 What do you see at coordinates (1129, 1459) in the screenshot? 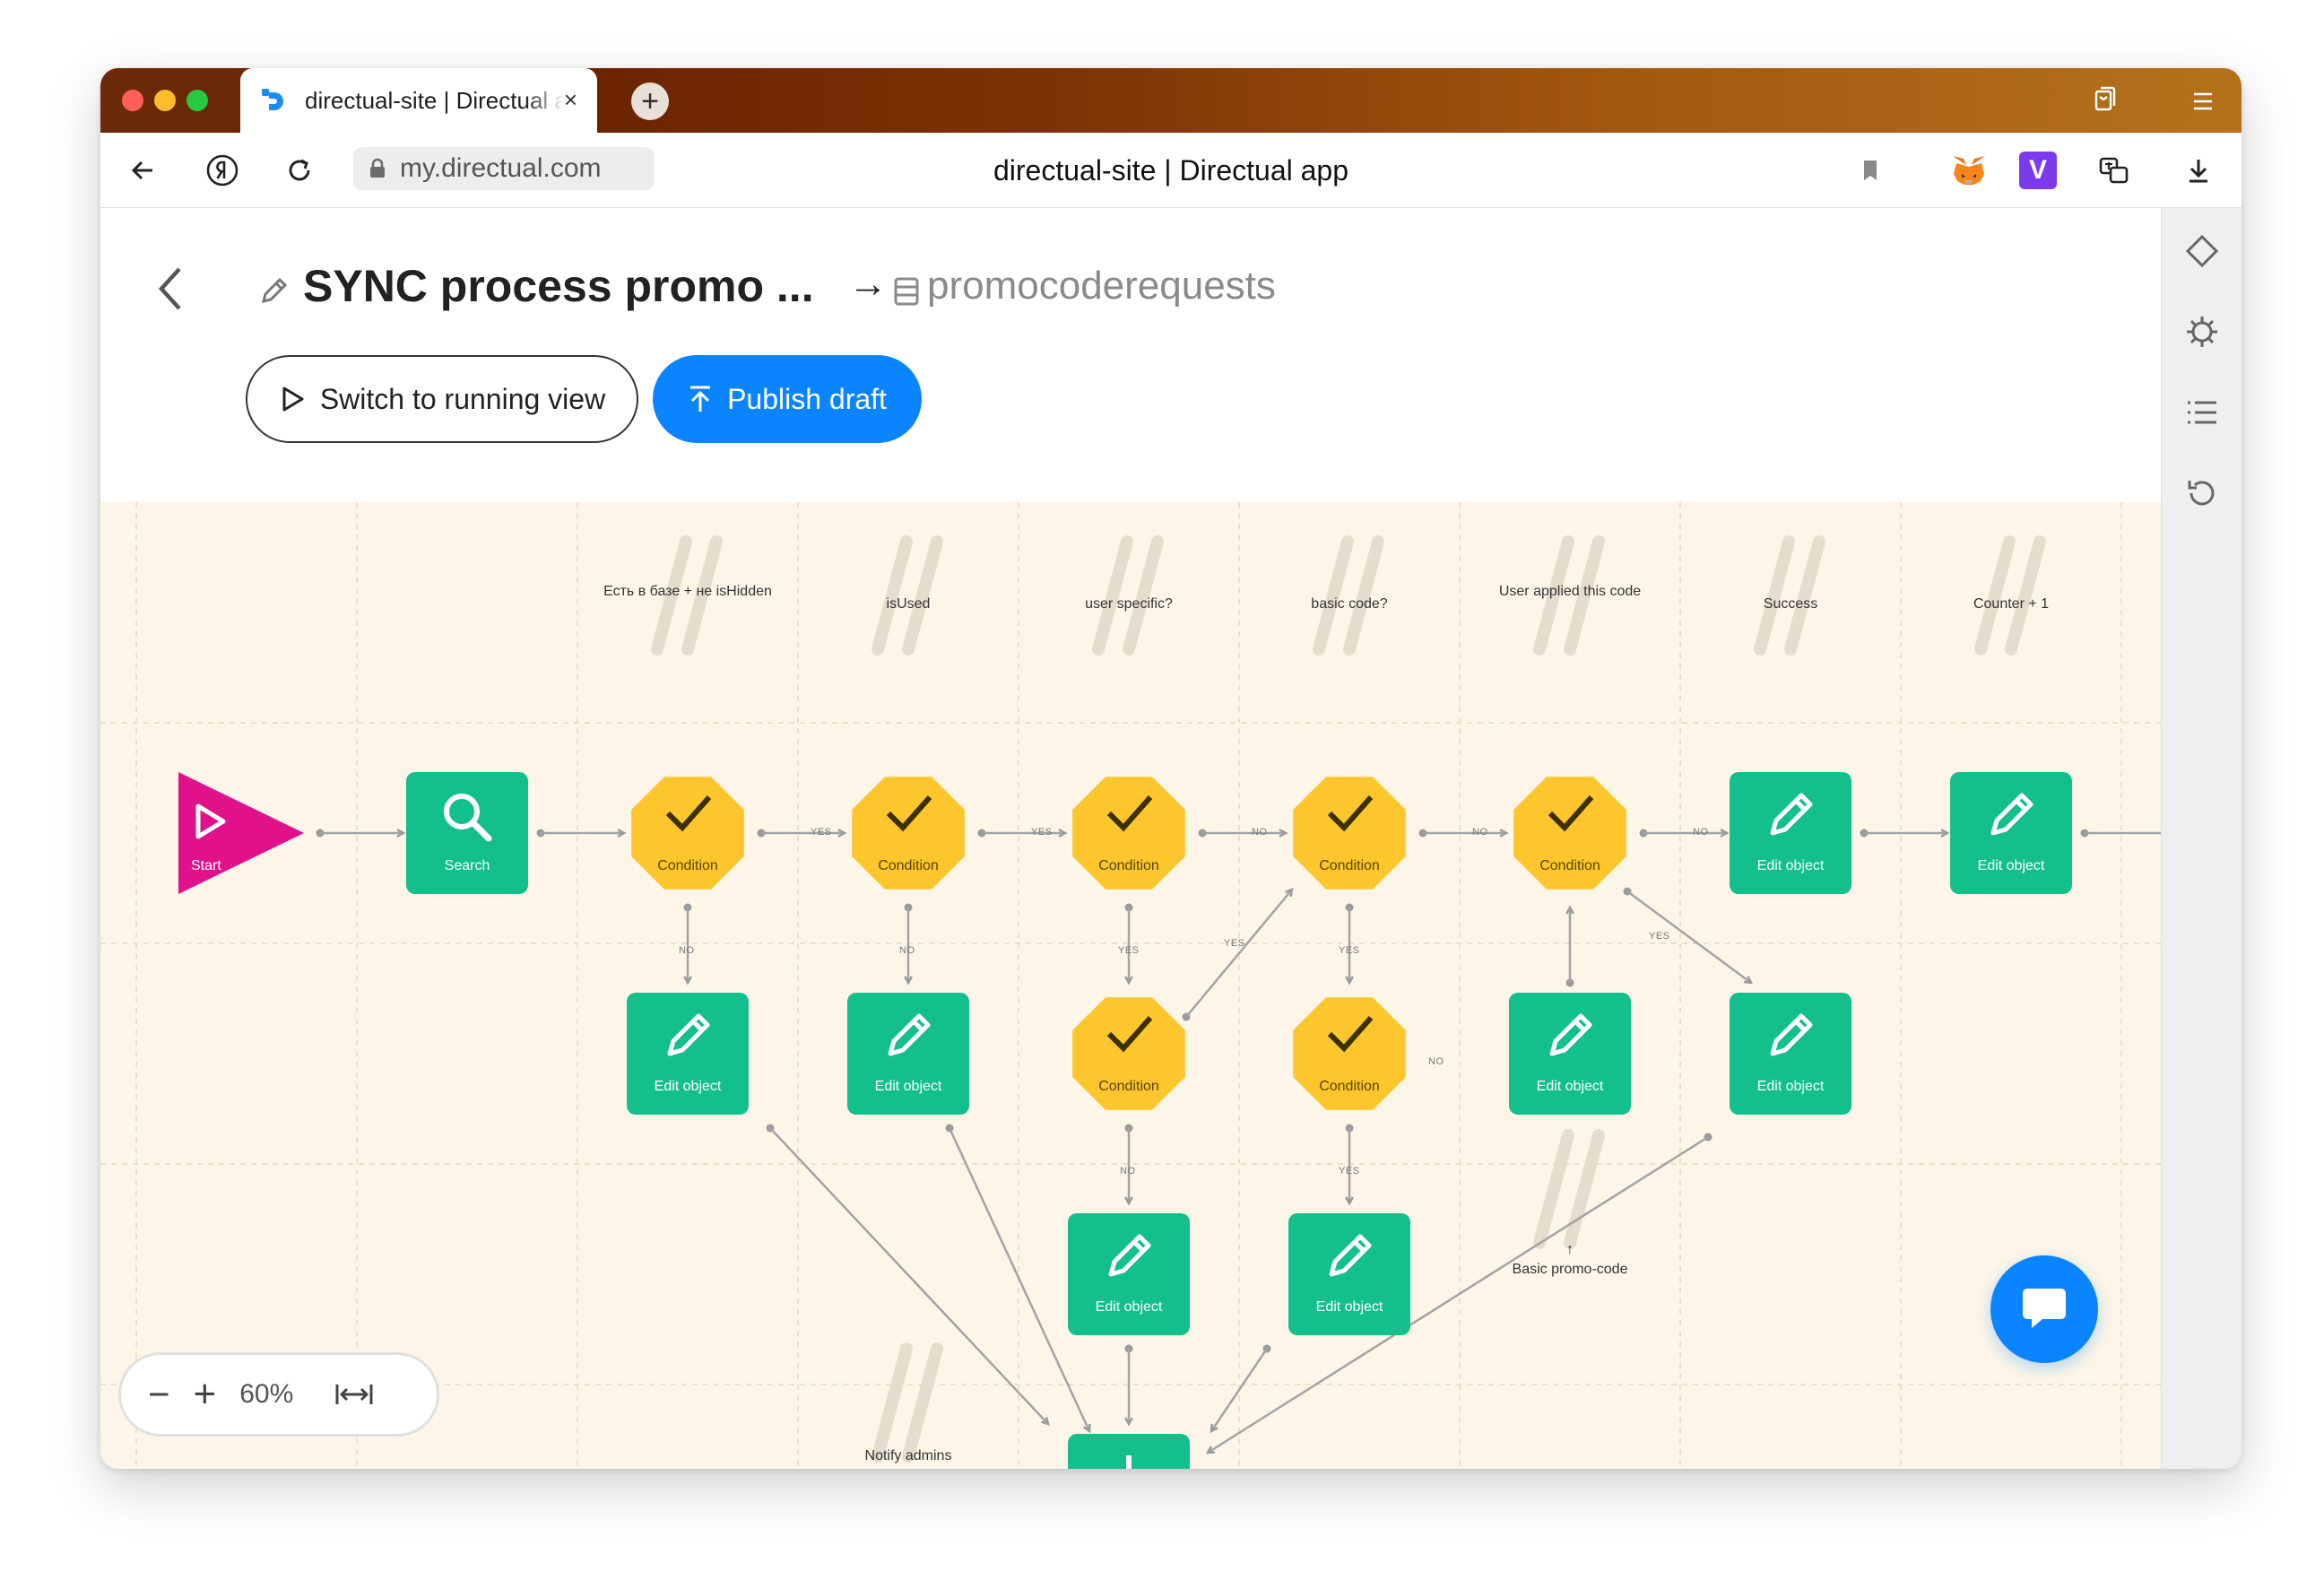
I see `plus-icon` at bounding box center [1129, 1459].